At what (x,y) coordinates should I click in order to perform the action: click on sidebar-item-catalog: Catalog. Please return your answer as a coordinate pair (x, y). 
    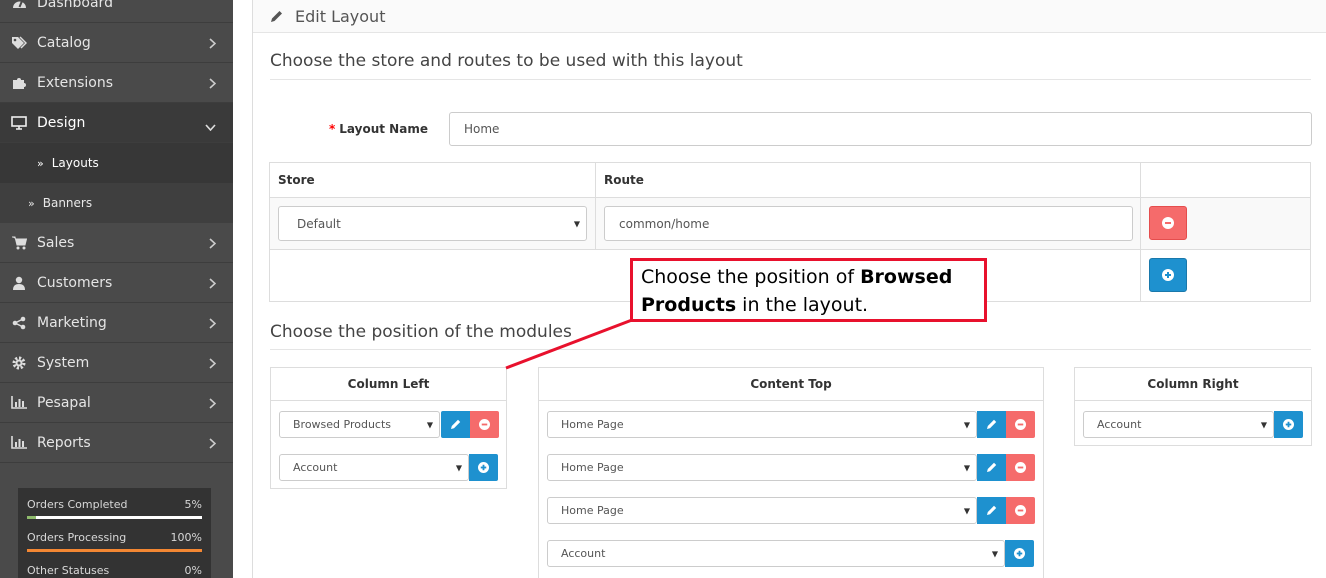
    Looking at the image, I should click on (116, 43).